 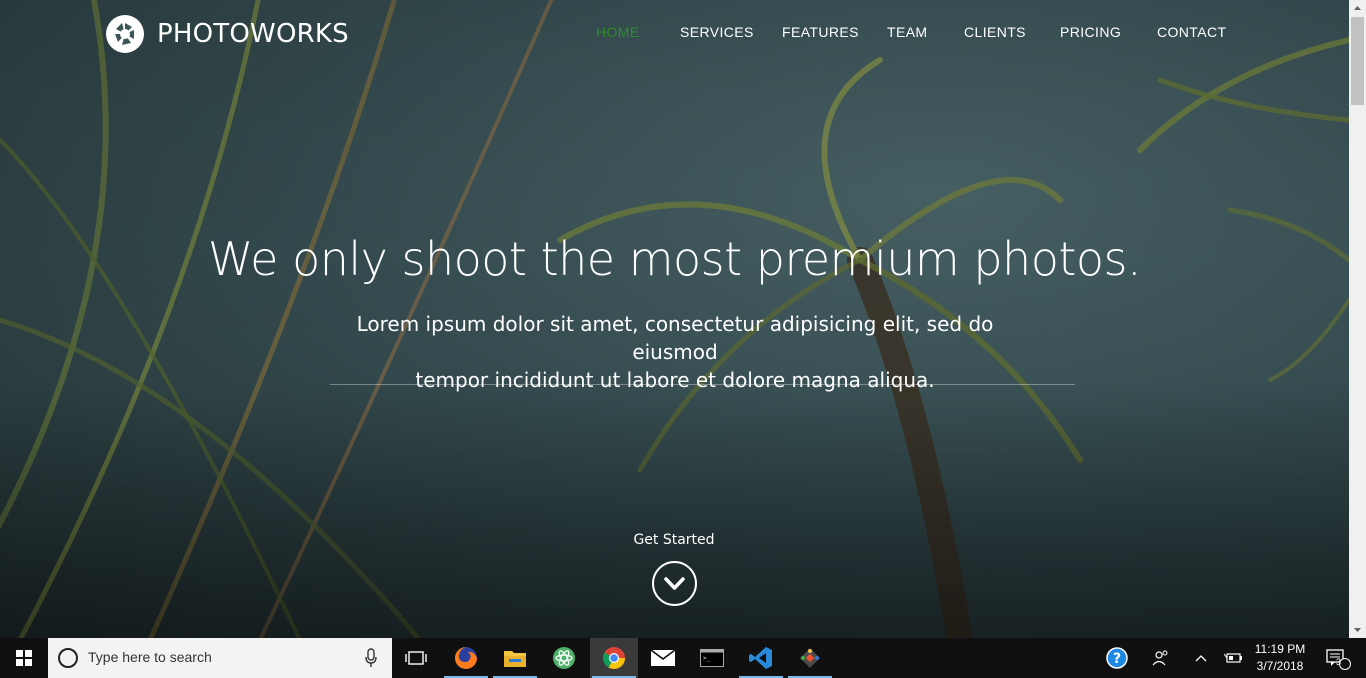 I want to click on nav-home: HOME, so click(x=638, y=32).